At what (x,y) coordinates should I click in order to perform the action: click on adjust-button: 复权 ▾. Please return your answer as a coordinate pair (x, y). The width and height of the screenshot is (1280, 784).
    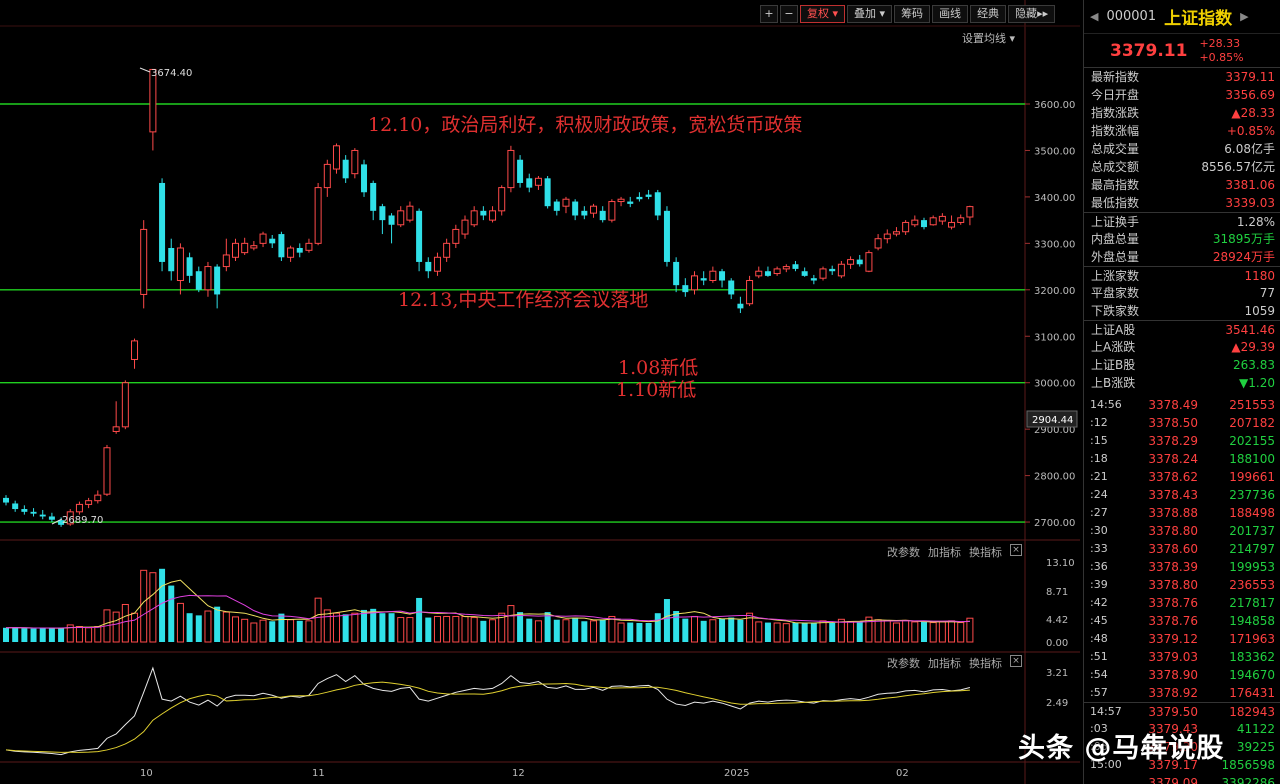
    Looking at the image, I should click on (823, 14).